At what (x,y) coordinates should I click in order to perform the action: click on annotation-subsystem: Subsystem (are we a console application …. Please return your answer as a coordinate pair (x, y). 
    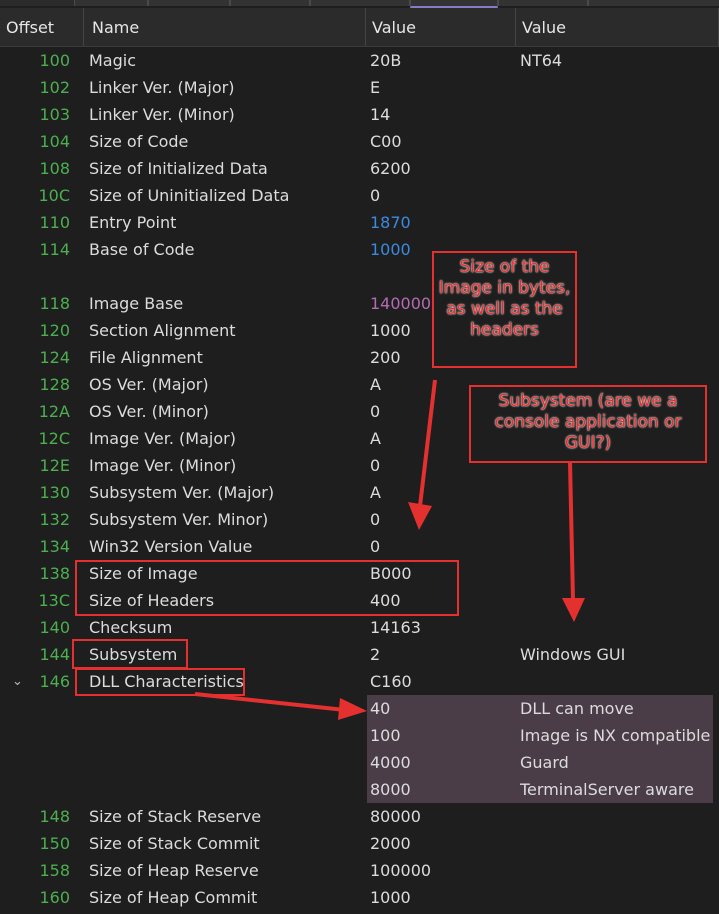
    Looking at the image, I should click on (588, 424).